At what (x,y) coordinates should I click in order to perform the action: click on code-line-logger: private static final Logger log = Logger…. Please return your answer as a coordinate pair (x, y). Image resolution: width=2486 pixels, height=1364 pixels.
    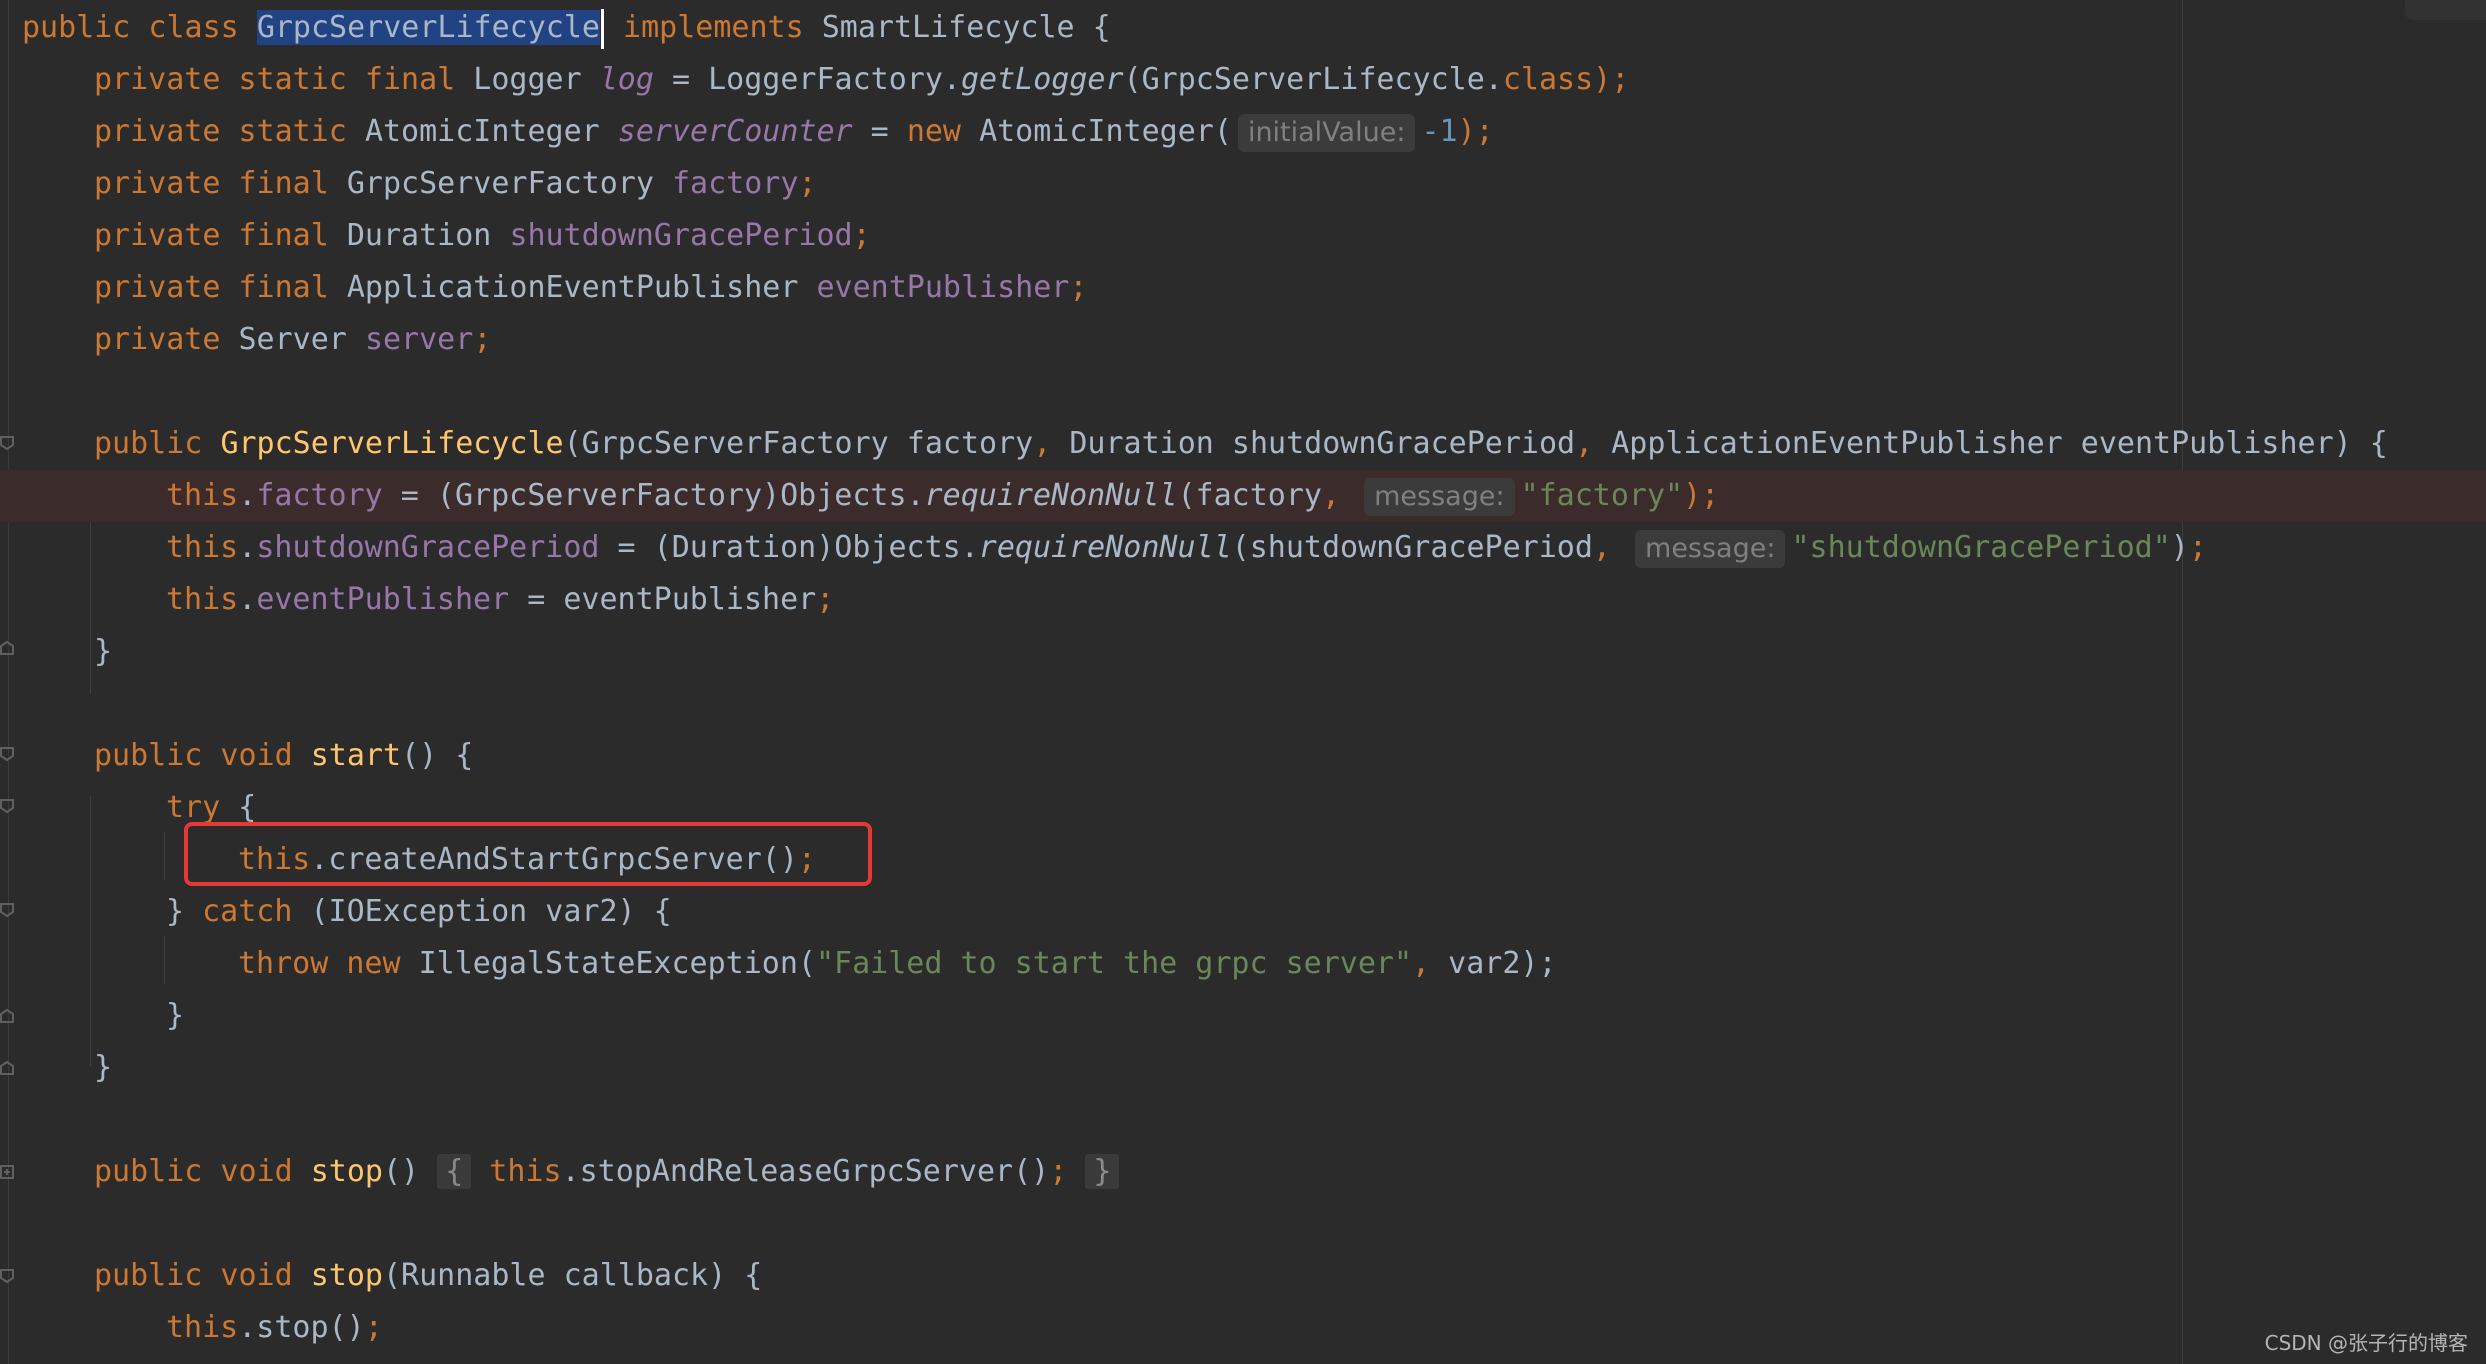
    Looking at the image, I should click on (1243, 80).